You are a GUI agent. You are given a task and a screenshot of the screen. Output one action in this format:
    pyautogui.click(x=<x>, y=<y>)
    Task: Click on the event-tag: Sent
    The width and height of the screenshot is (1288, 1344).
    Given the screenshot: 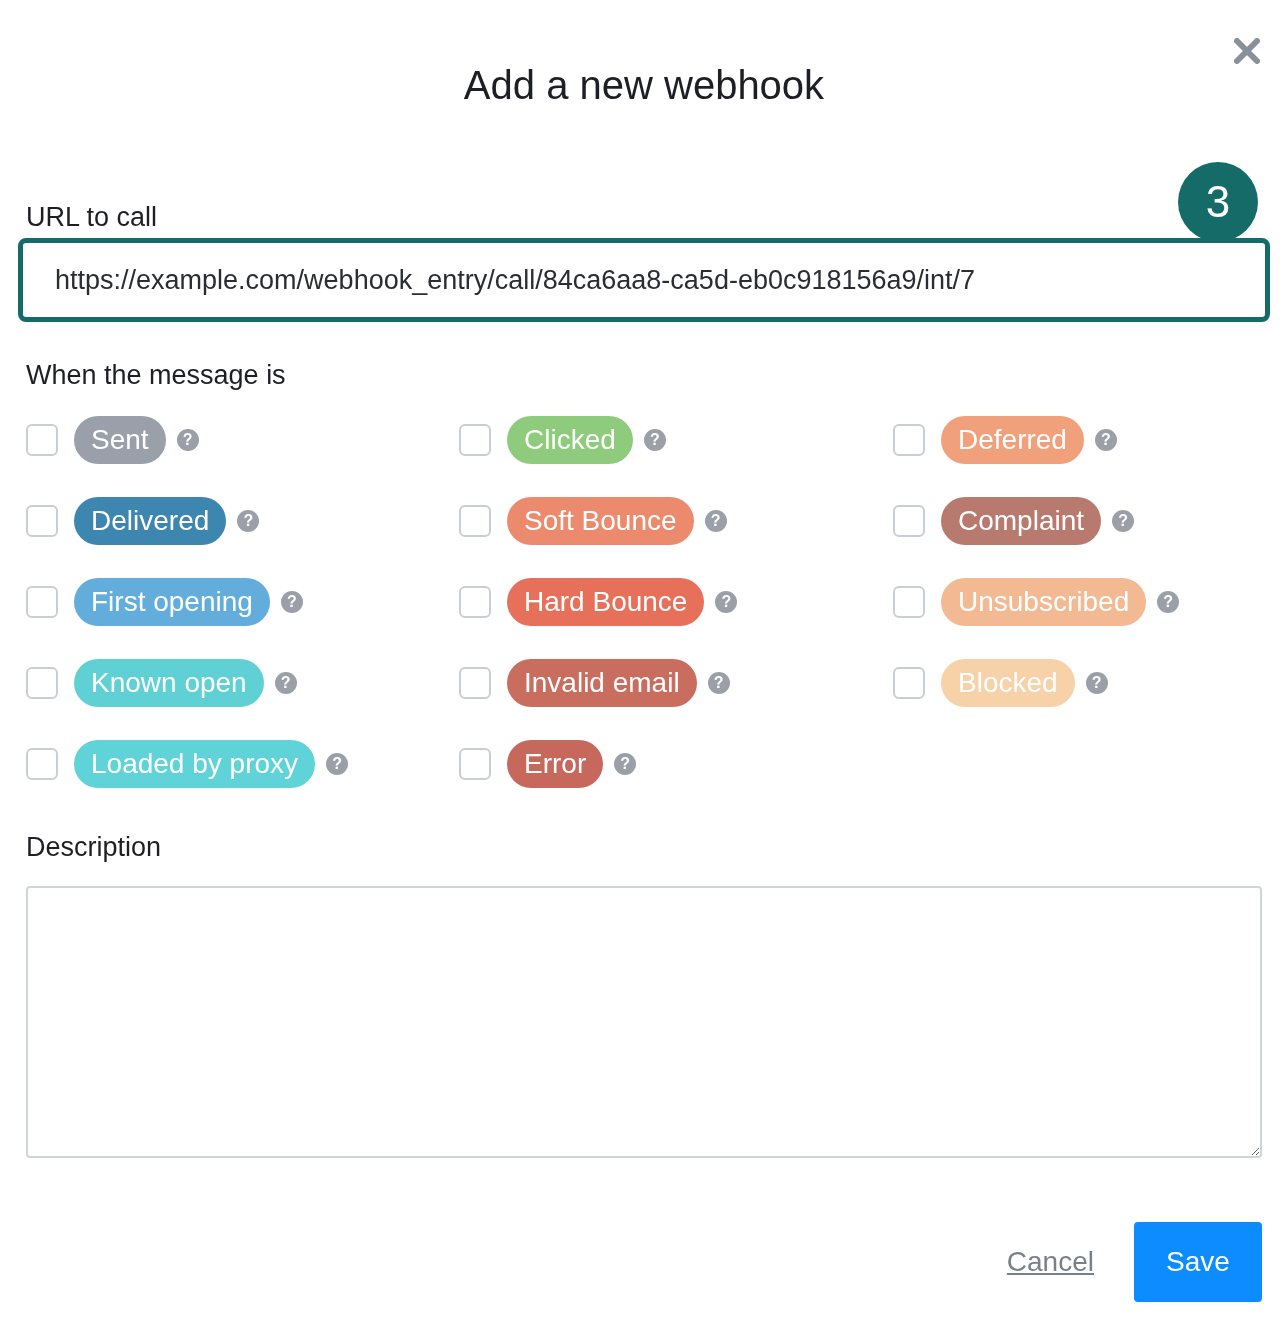 What is the action you would take?
    pyautogui.click(x=120, y=440)
    